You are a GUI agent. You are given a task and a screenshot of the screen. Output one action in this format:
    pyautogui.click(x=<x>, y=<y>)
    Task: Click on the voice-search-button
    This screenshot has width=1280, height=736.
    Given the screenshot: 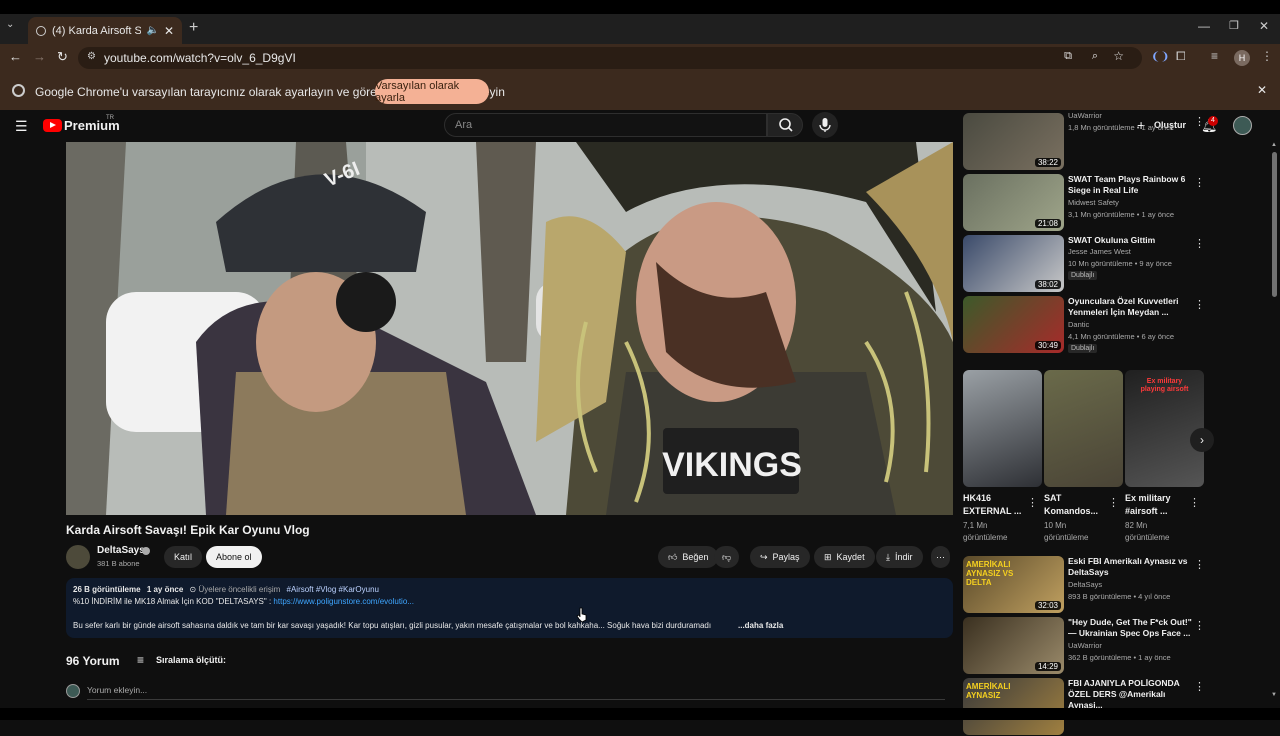 What is the action you would take?
    pyautogui.click(x=825, y=125)
    